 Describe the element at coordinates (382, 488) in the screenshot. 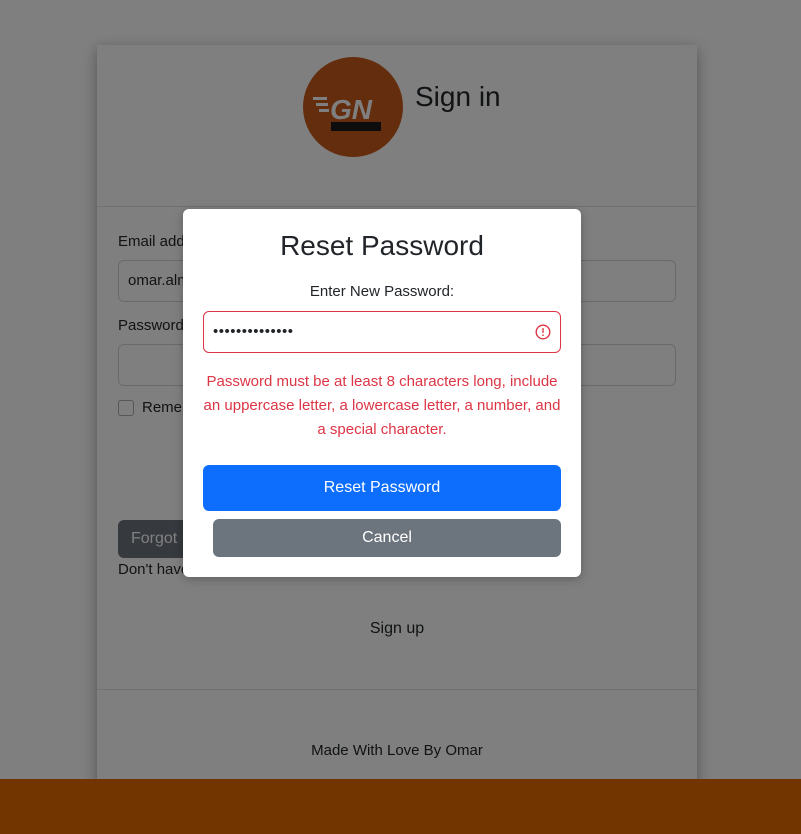

I see `reset-password-button: Reset Password` at that location.